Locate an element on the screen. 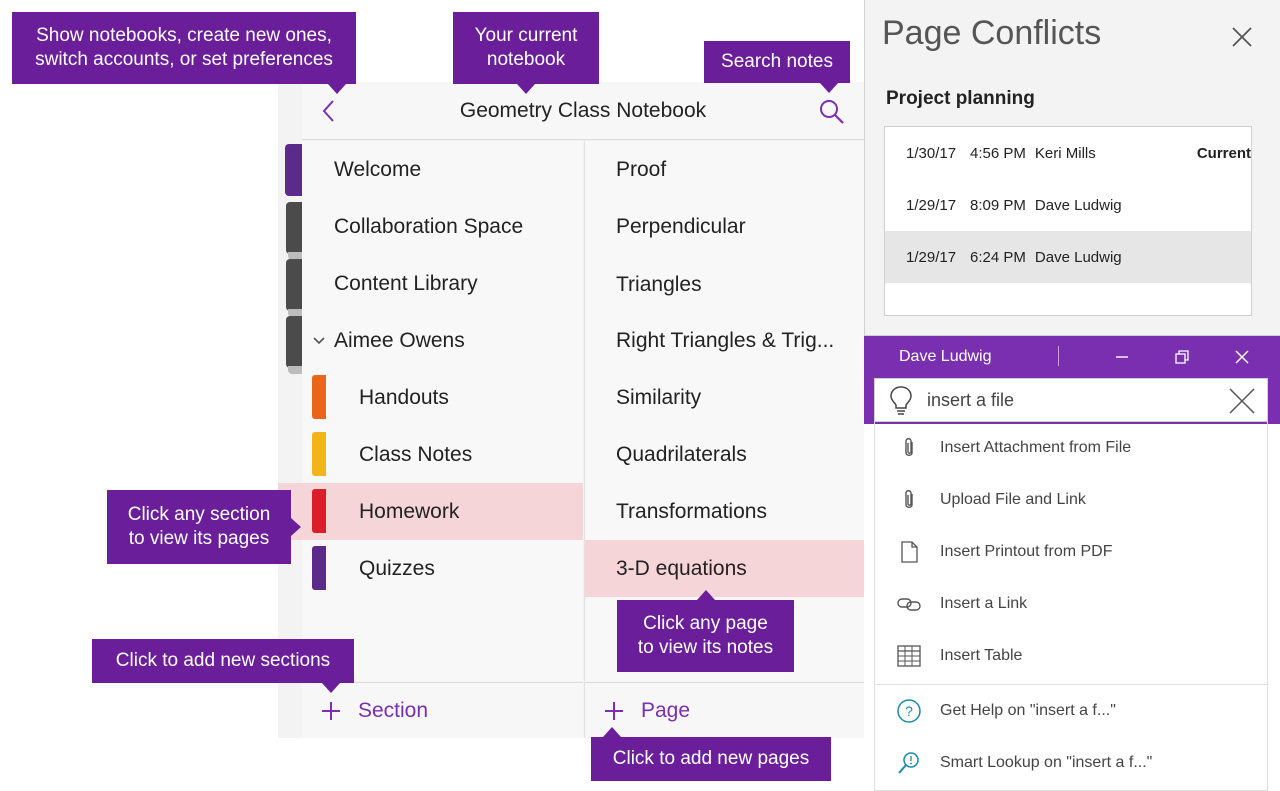 The height and width of the screenshot is (791, 1280). section-item-handouts: Handouts is located at coordinates (442, 397).